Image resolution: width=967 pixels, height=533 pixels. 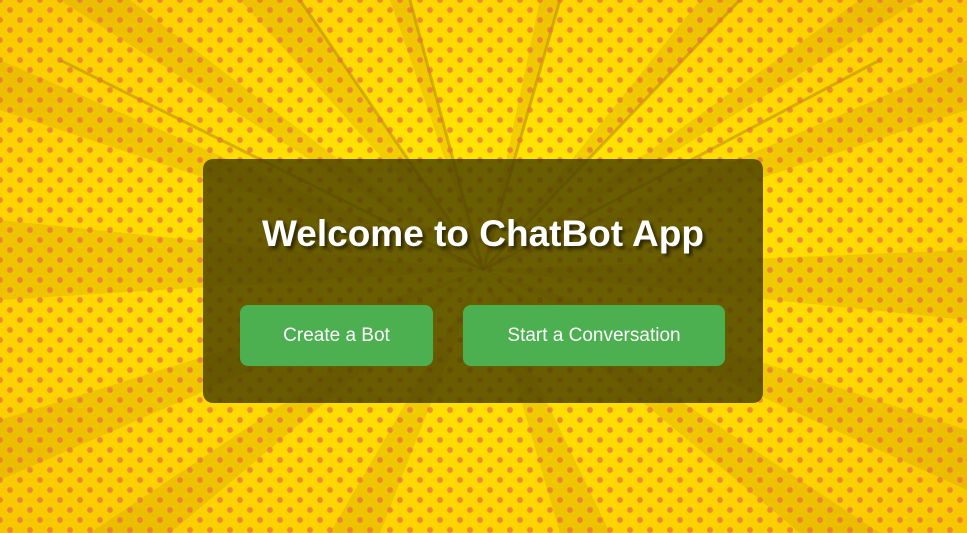 I want to click on create-bot-button: Create a Bot, so click(x=336, y=335).